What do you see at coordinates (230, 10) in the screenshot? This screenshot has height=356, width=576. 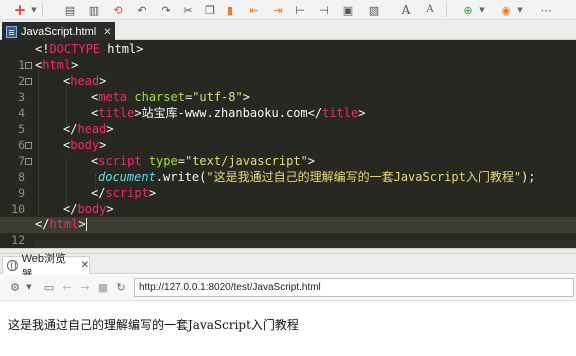 I see `bookmark-icon: ▮` at bounding box center [230, 10].